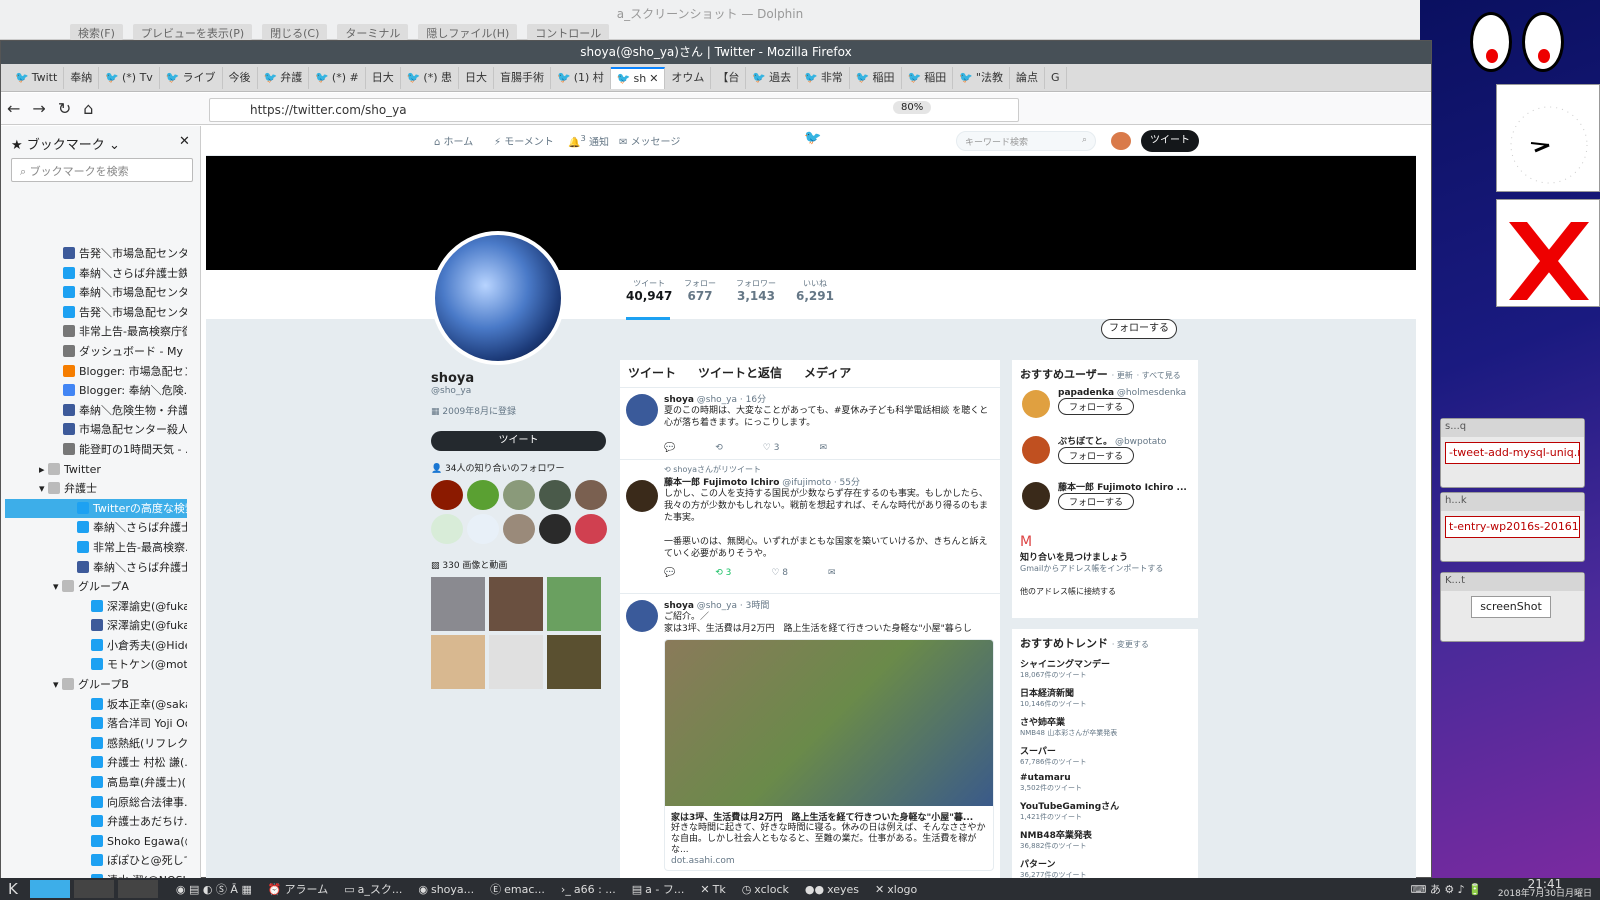 The height and width of the screenshot is (900, 1600). I want to click on reload-icon: ↻, so click(64, 108).